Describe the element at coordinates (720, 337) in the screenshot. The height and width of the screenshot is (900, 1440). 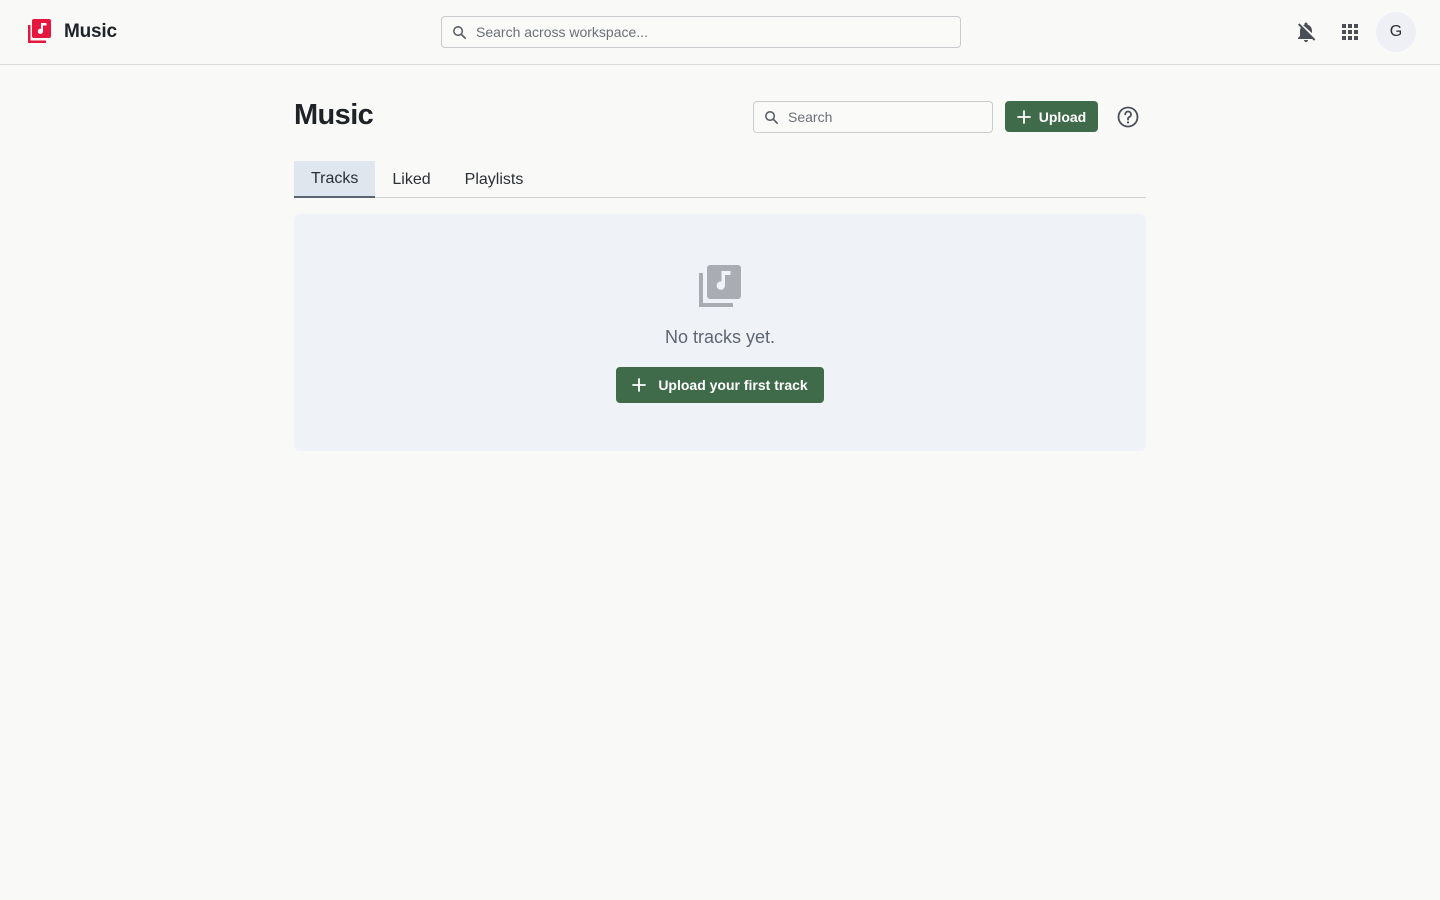
I see `empty-state-message: No tracks yet.` at that location.